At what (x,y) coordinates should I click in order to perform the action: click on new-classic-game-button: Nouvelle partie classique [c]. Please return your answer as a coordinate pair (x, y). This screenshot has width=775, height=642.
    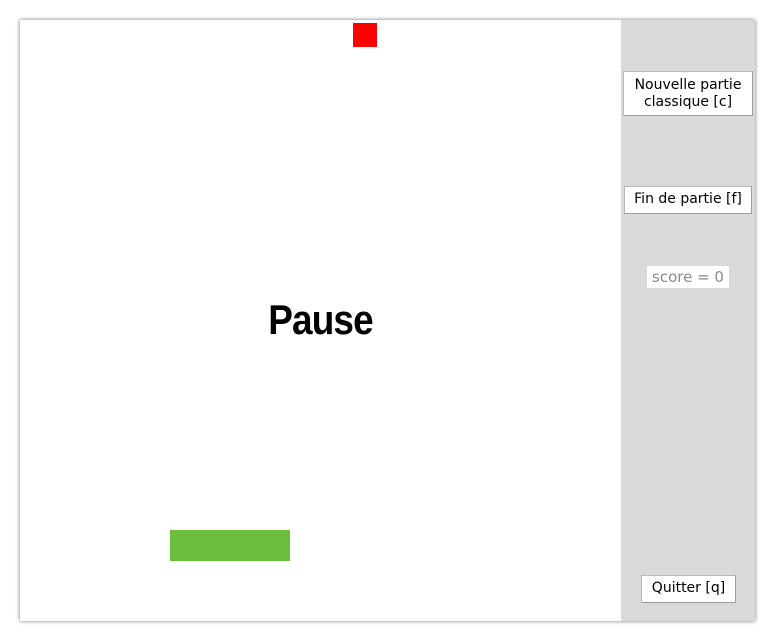
    Looking at the image, I should click on (688, 93).